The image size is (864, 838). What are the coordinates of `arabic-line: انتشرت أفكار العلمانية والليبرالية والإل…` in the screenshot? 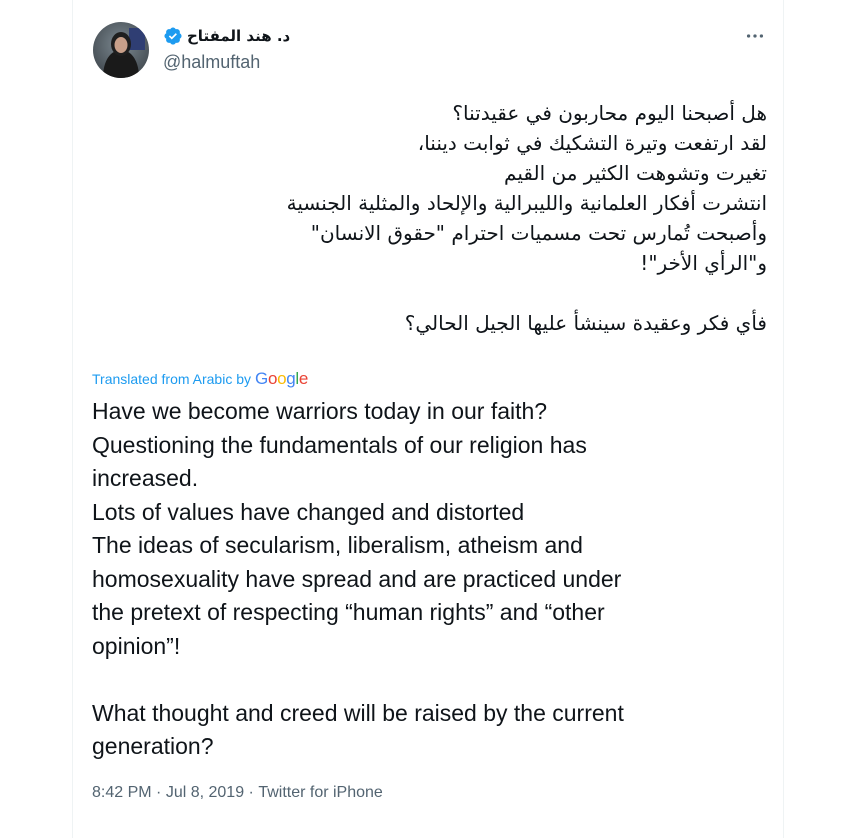 It's located at (526, 203).